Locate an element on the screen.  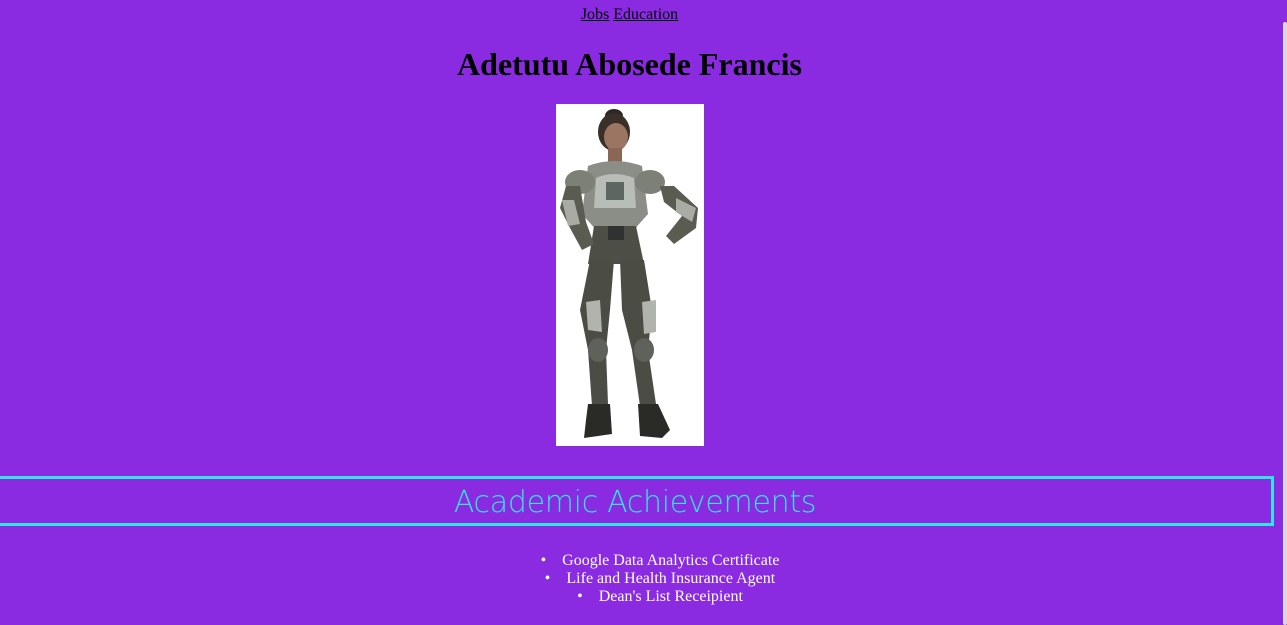
list-item: Life and Health Insurance Agent is located at coordinates (643, 579).